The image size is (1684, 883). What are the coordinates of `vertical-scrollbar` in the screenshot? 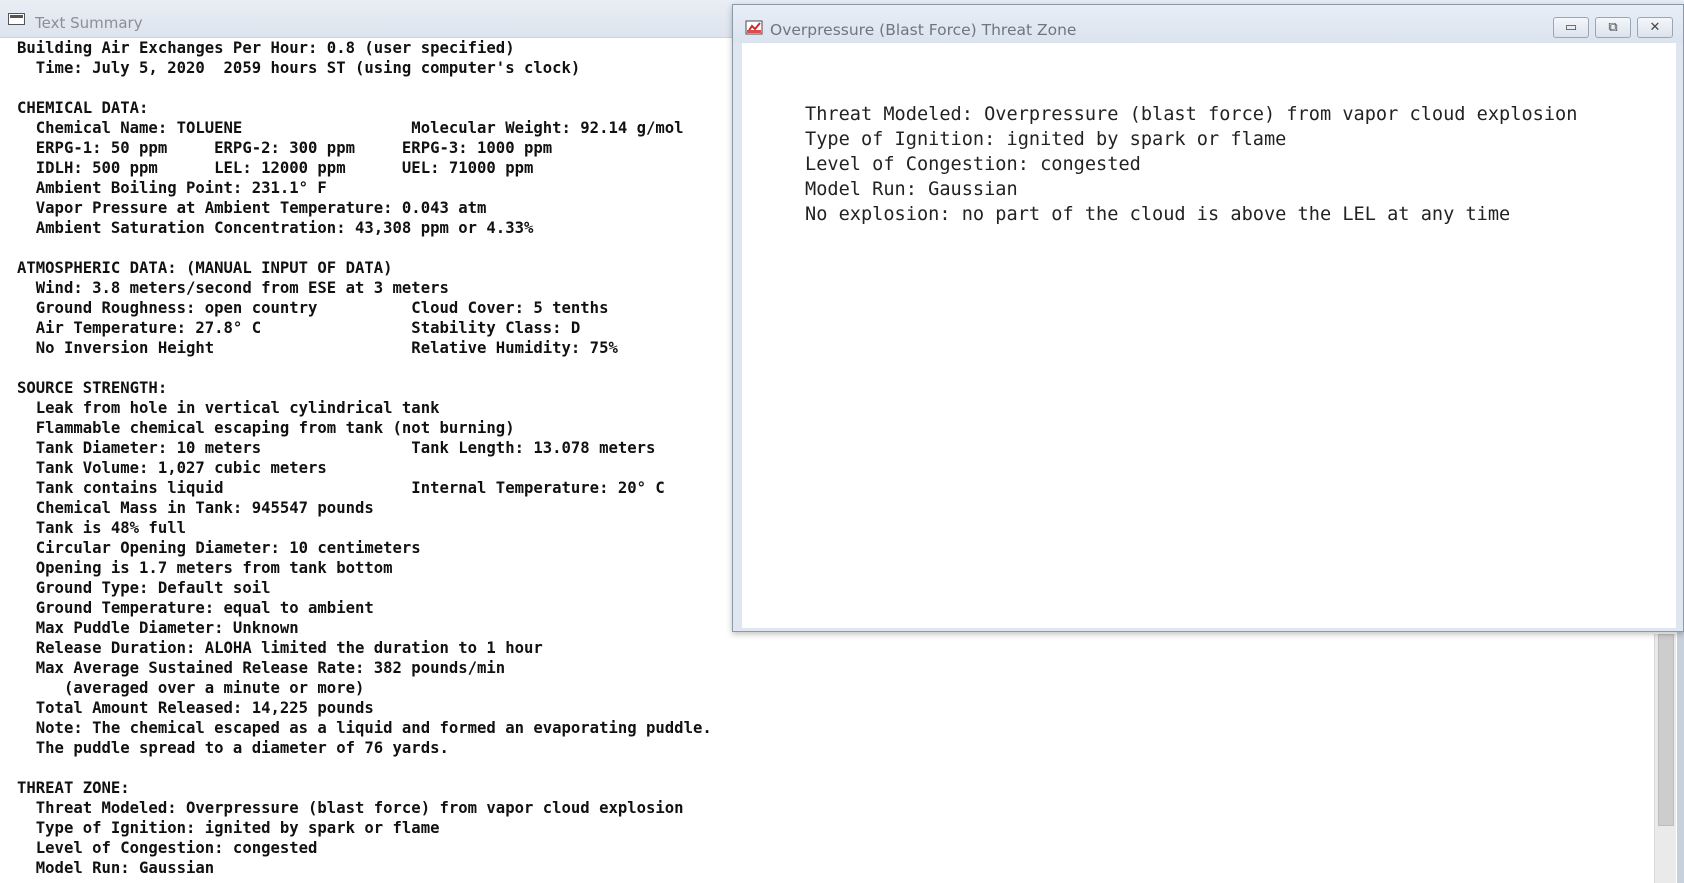 It's located at (1665, 758).